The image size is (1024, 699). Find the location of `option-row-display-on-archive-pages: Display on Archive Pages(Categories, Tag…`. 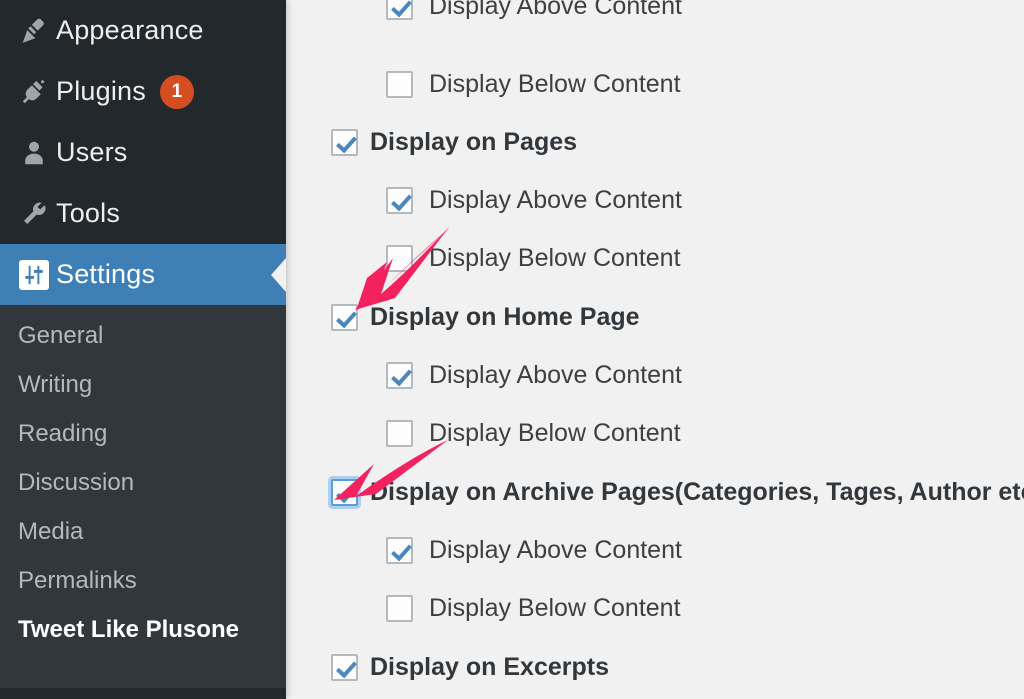

option-row-display-on-archive-pages: Display on Archive Pages(Categories, Tag… is located at coordinates (655, 492).